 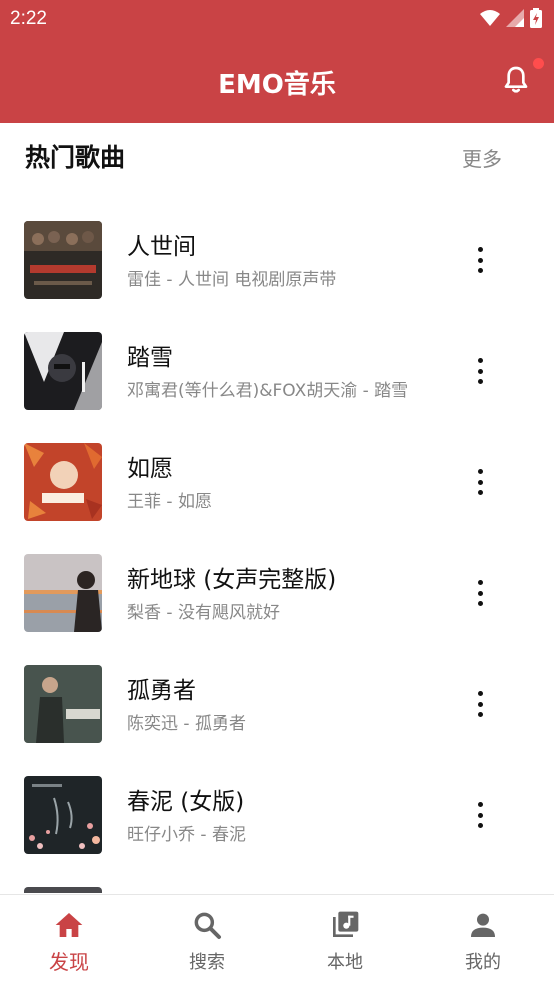 I want to click on section-header: 热门歌曲 更多, so click(x=277, y=158).